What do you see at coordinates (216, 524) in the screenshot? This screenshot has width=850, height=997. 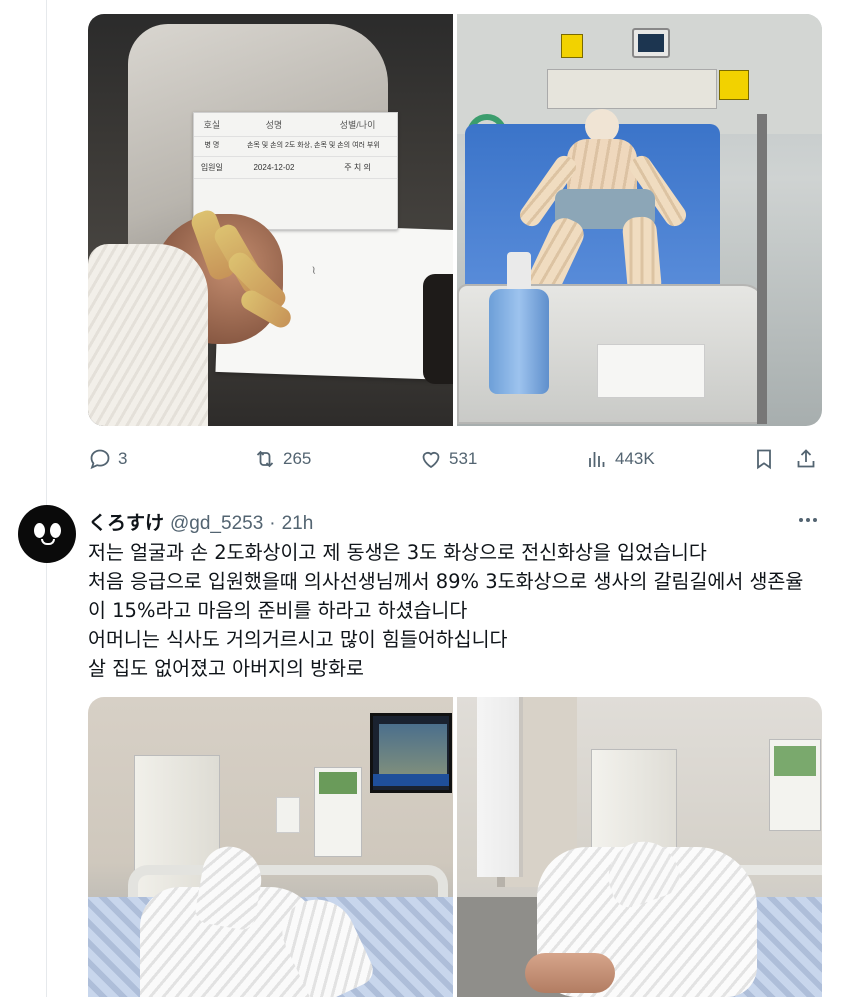 I see `user-handle: @gd_5253` at bounding box center [216, 524].